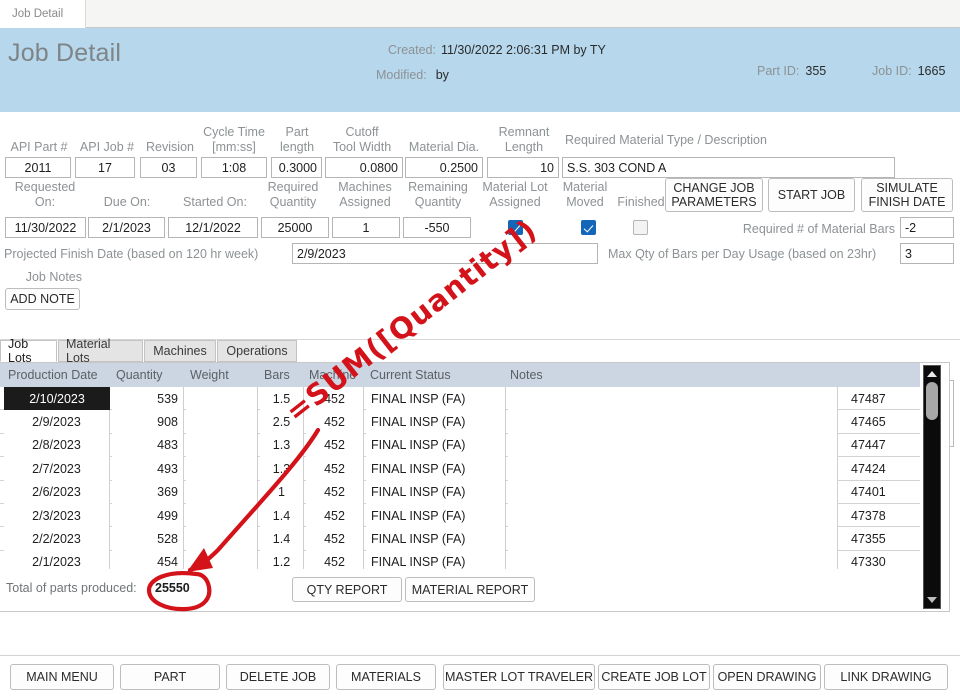  Describe the element at coordinates (880, 560) in the screenshot. I see `cell-lot-id: 47330` at that location.